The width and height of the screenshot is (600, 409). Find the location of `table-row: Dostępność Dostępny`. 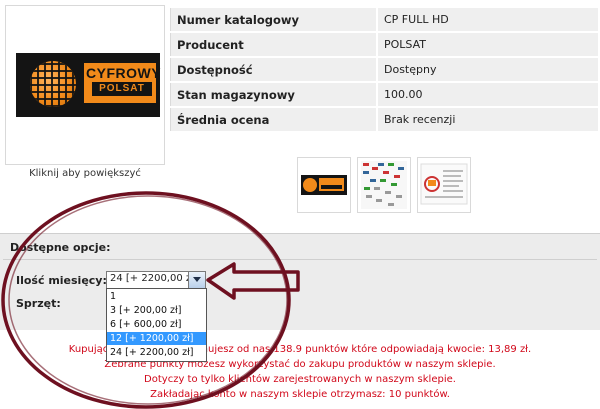

table-row: Dostępność Dostępny is located at coordinates (384, 69).